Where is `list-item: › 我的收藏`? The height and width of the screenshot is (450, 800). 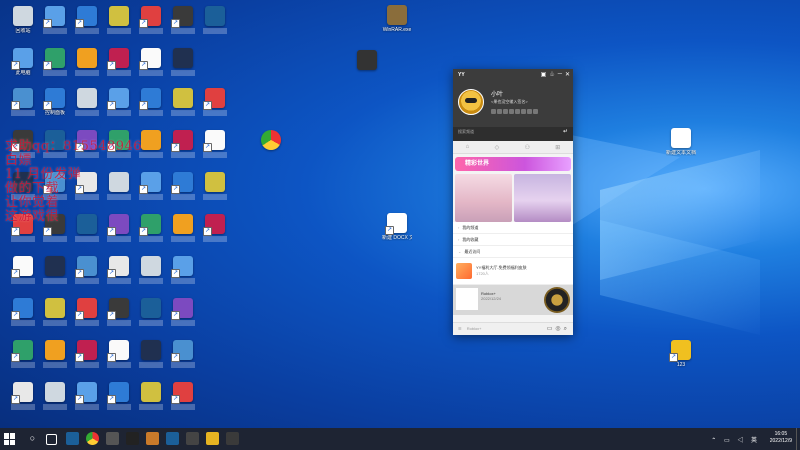
list-item: › 我的收藏 is located at coordinates (513, 240).